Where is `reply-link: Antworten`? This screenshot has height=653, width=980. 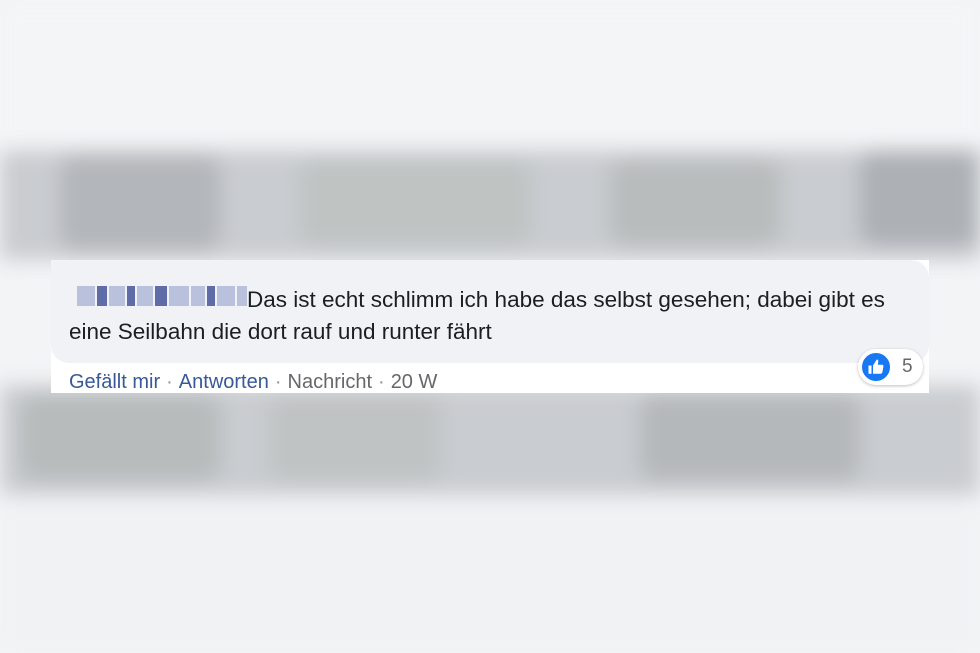 reply-link: Antworten is located at coordinates (224, 382).